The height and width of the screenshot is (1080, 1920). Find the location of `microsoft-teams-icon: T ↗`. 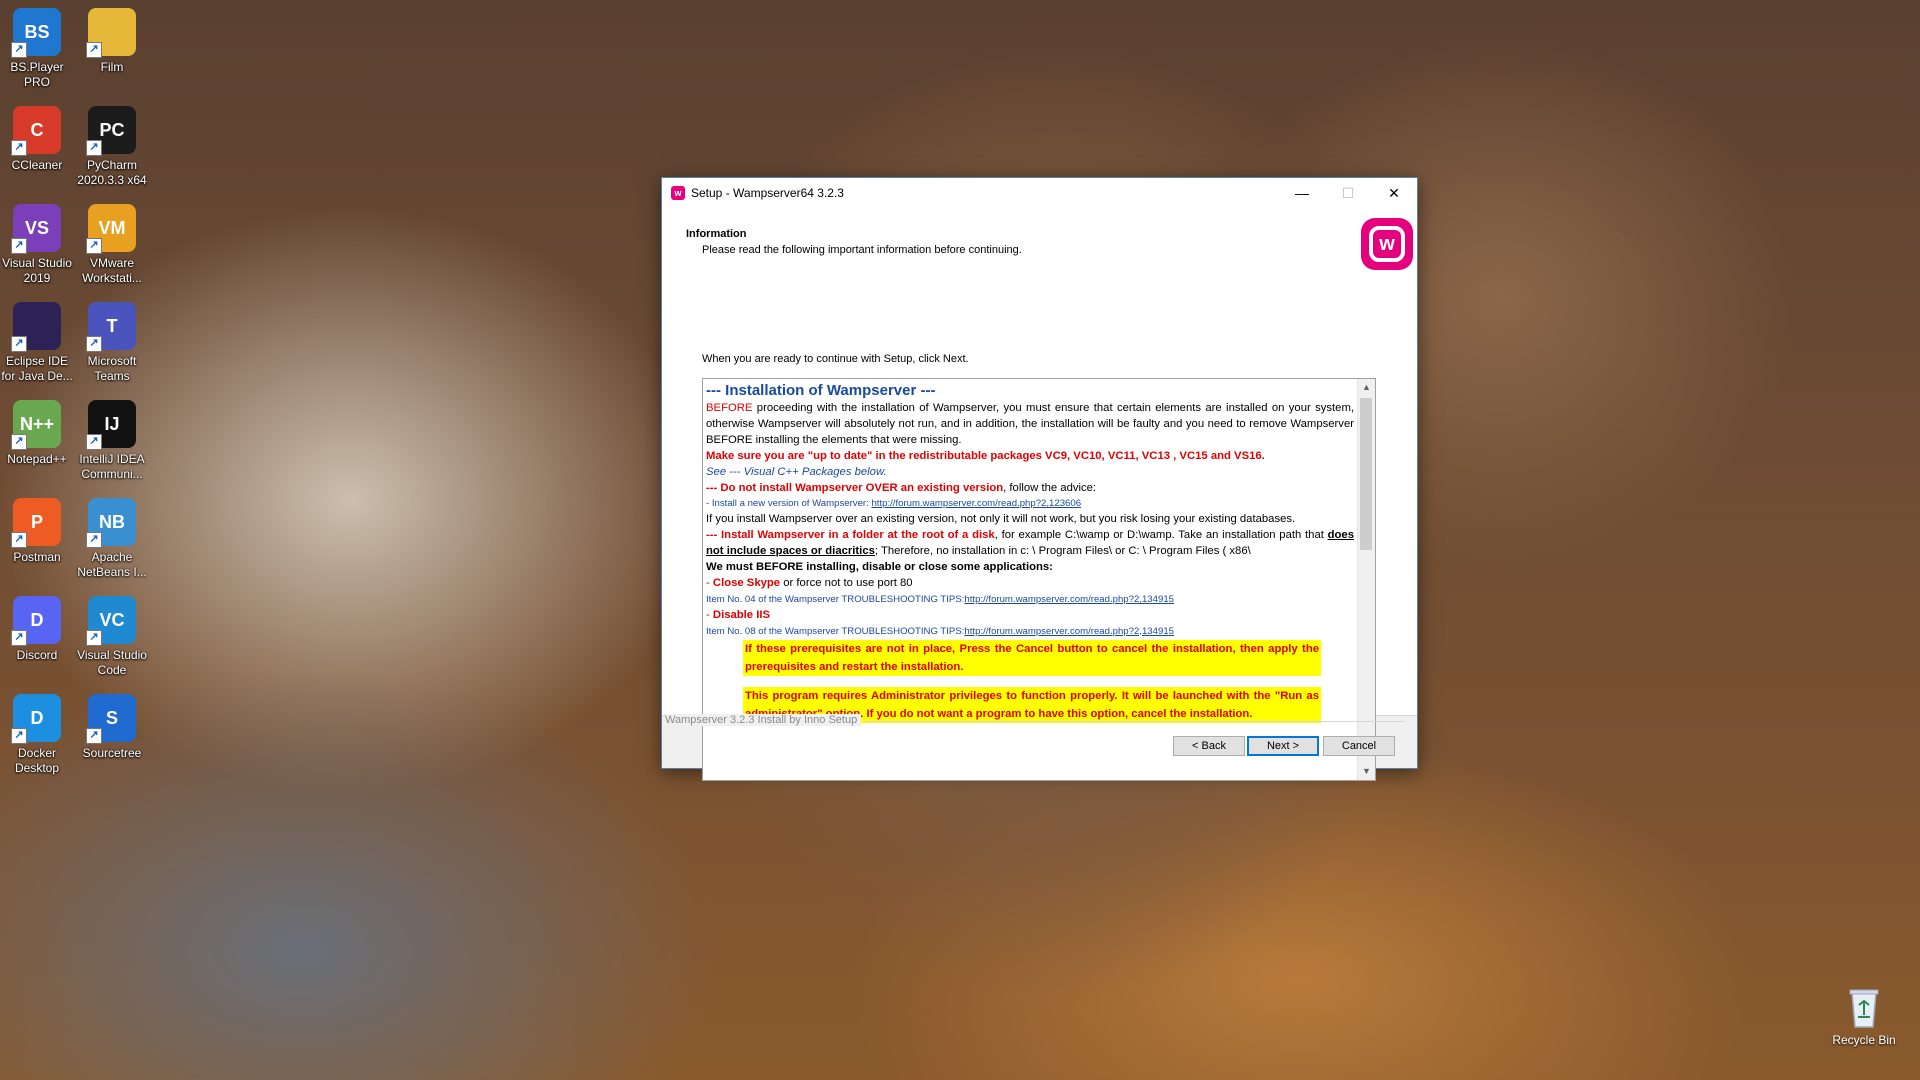

microsoft-teams-icon: T ↗ is located at coordinates (111, 327).